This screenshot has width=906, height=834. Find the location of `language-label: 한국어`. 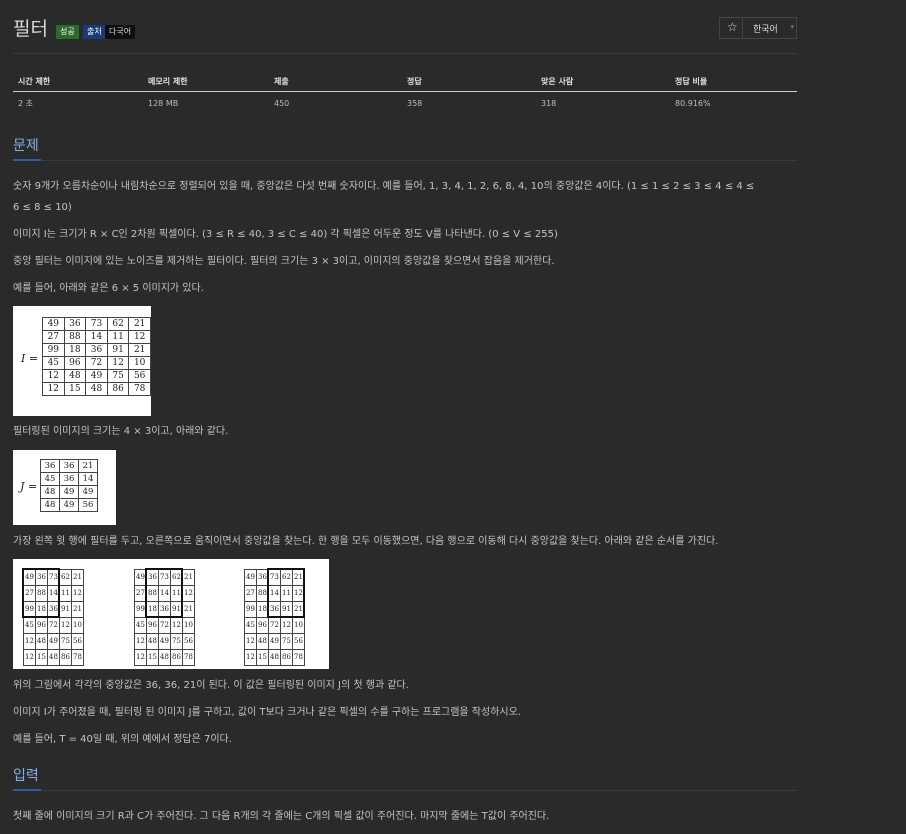

language-label: 한국어 is located at coordinates (765, 30).